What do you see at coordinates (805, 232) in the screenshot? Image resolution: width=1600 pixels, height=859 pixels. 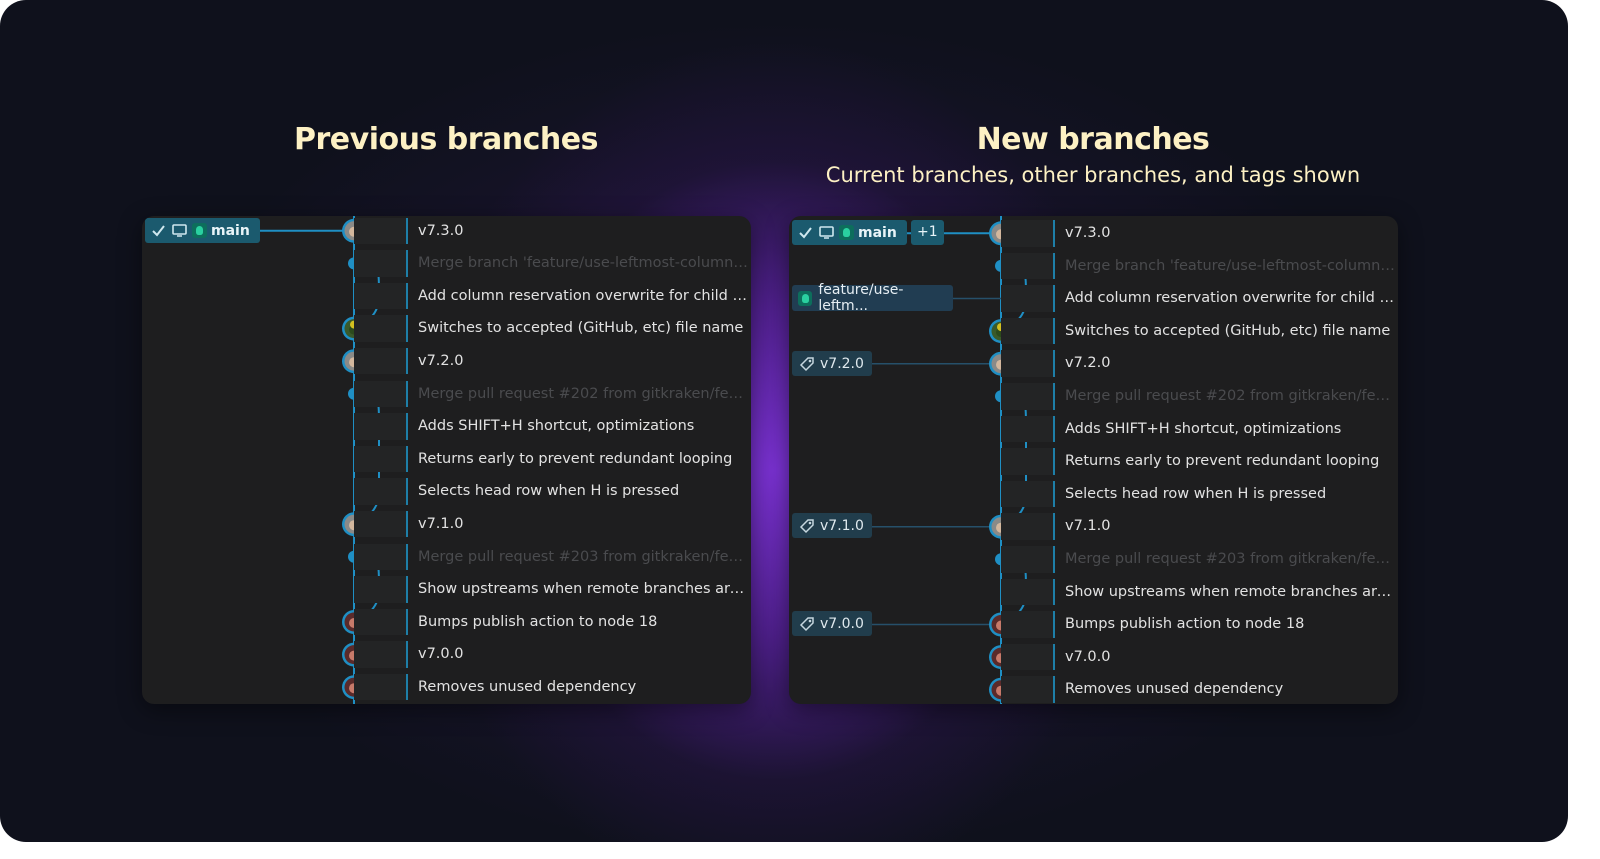 I see `checkmark-icon` at bounding box center [805, 232].